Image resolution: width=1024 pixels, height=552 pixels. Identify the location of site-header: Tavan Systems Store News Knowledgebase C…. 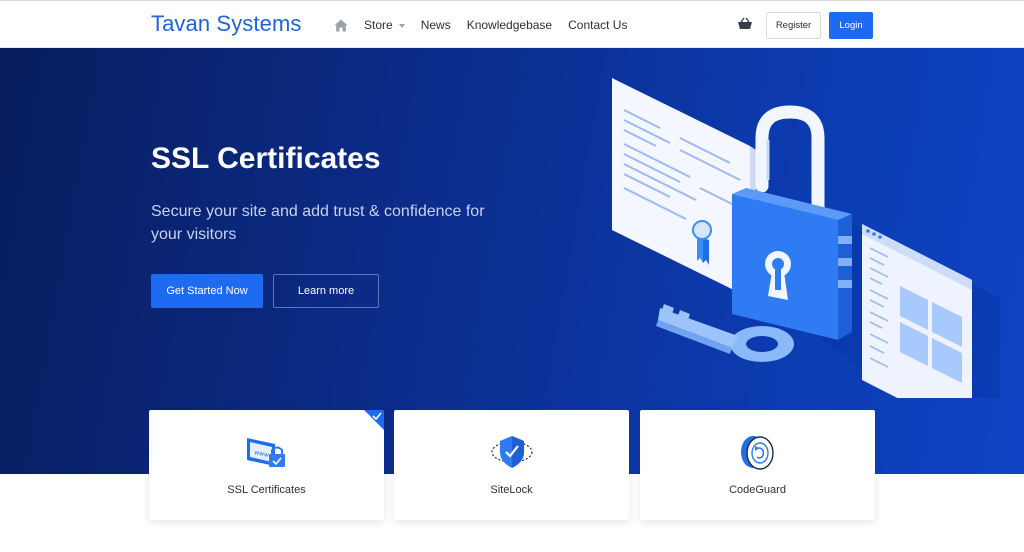
(512, 24).